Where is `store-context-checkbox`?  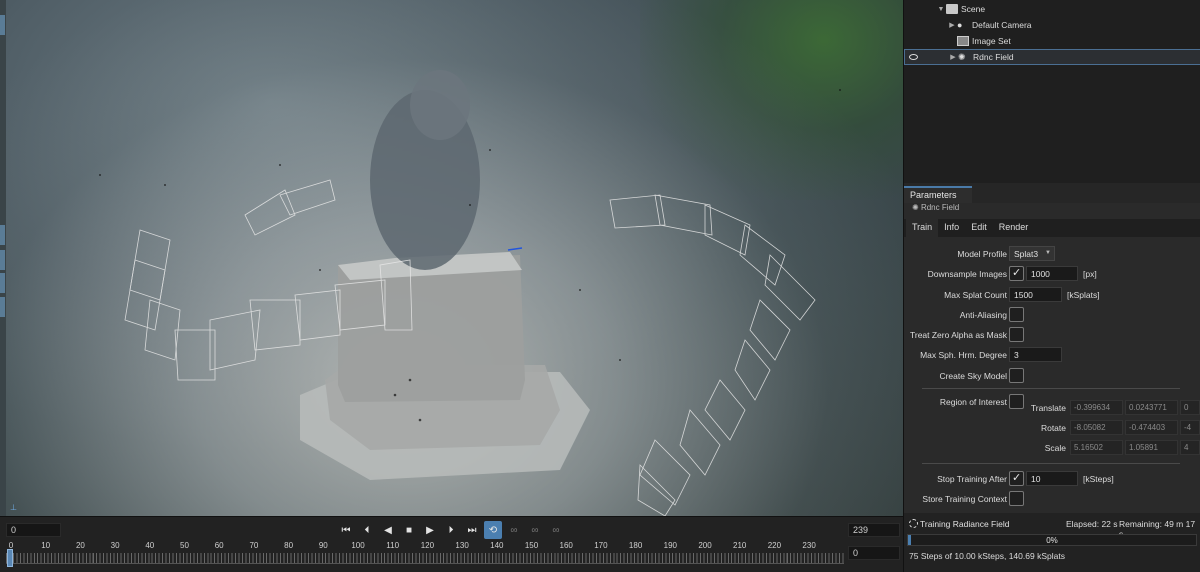 store-context-checkbox is located at coordinates (1016, 498).